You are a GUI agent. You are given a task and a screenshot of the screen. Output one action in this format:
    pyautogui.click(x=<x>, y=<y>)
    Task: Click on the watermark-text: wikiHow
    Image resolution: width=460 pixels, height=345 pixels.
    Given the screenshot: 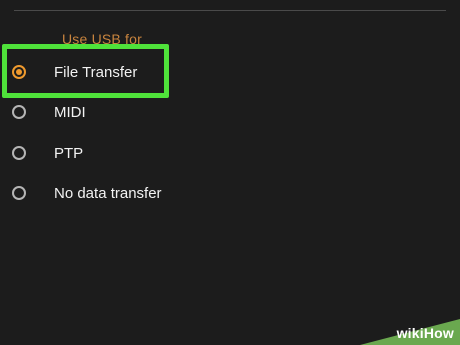 What is the action you would take?
    pyautogui.click(x=425, y=333)
    